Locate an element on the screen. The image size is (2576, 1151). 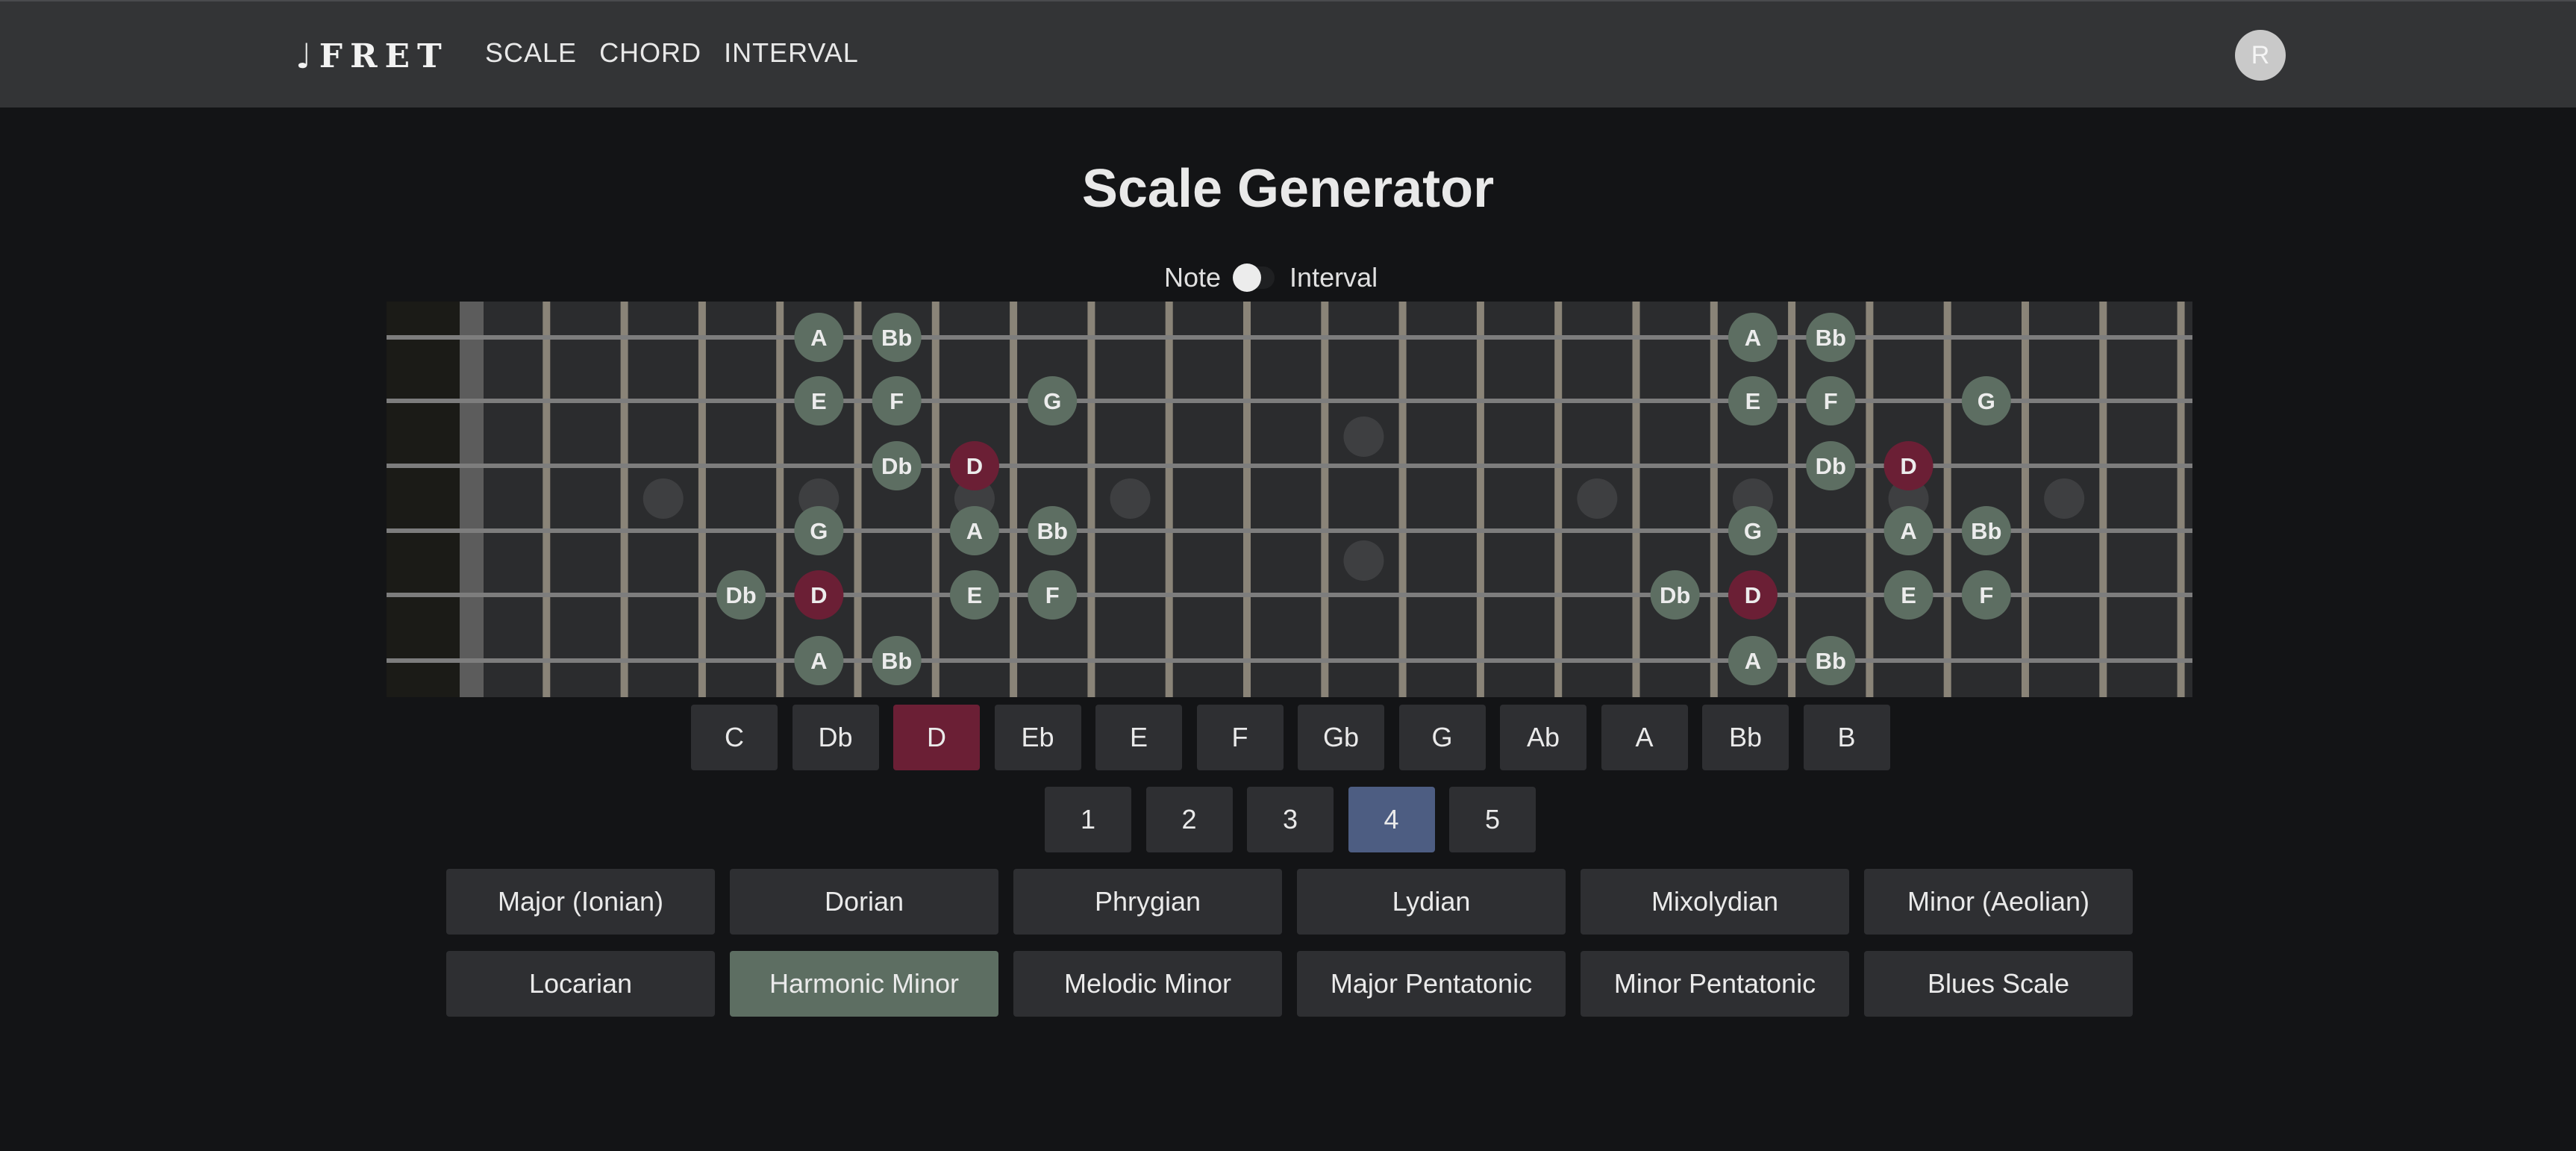
string-E is located at coordinates (1289, 660).